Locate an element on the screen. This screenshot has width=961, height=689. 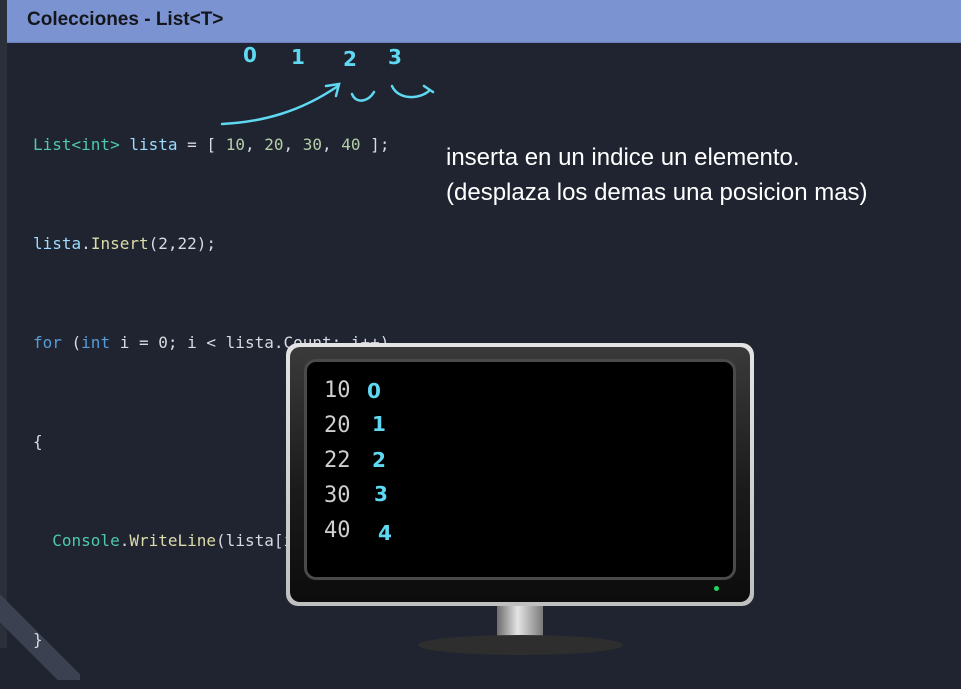
code-end: ]; is located at coordinates (375, 144).